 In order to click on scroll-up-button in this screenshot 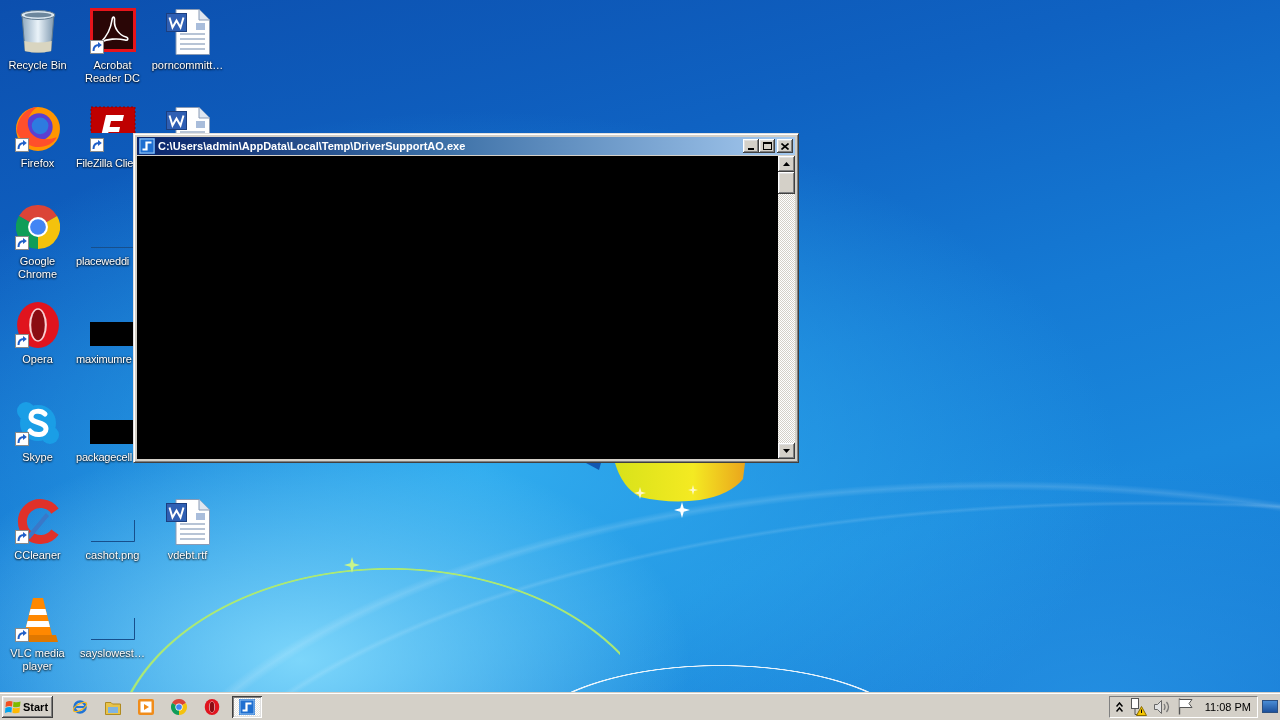, I will do `click(786, 164)`.